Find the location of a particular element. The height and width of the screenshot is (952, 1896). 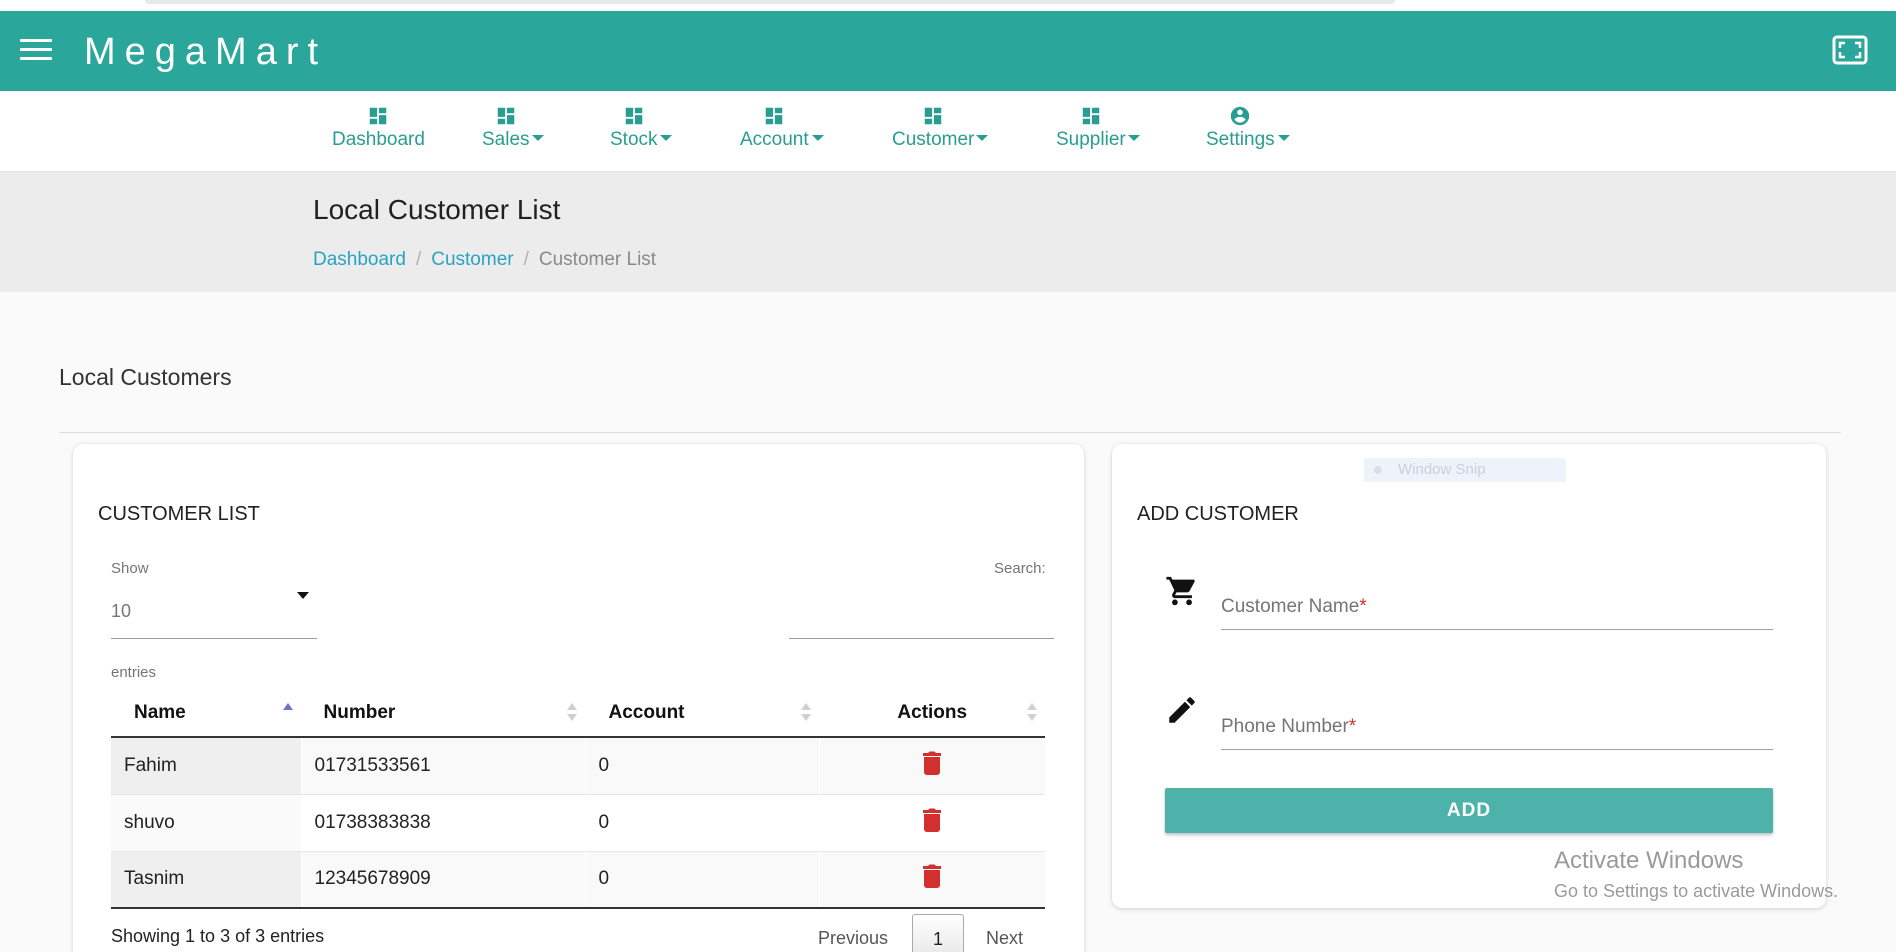

breadcrumb-current: Customer List is located at coordinates (597, 259).